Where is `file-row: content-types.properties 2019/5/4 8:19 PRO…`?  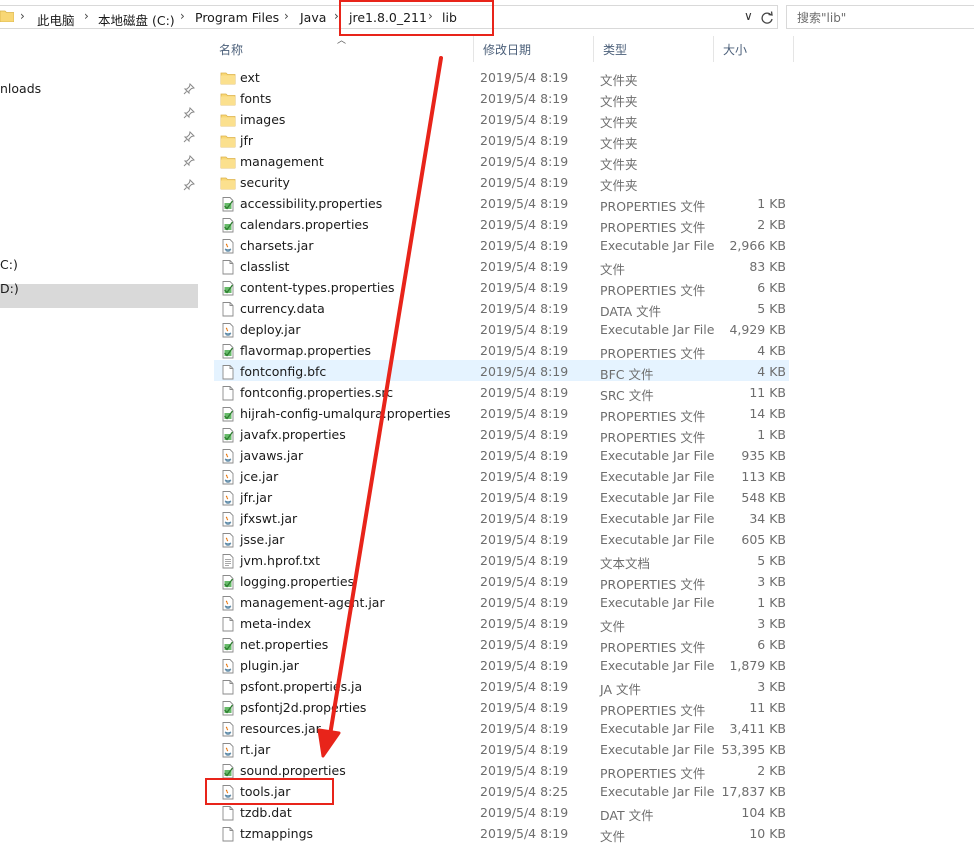
file-row: content-types.properties 2019/5/4 8:19 PRO… is located at coordinates (501, 287).